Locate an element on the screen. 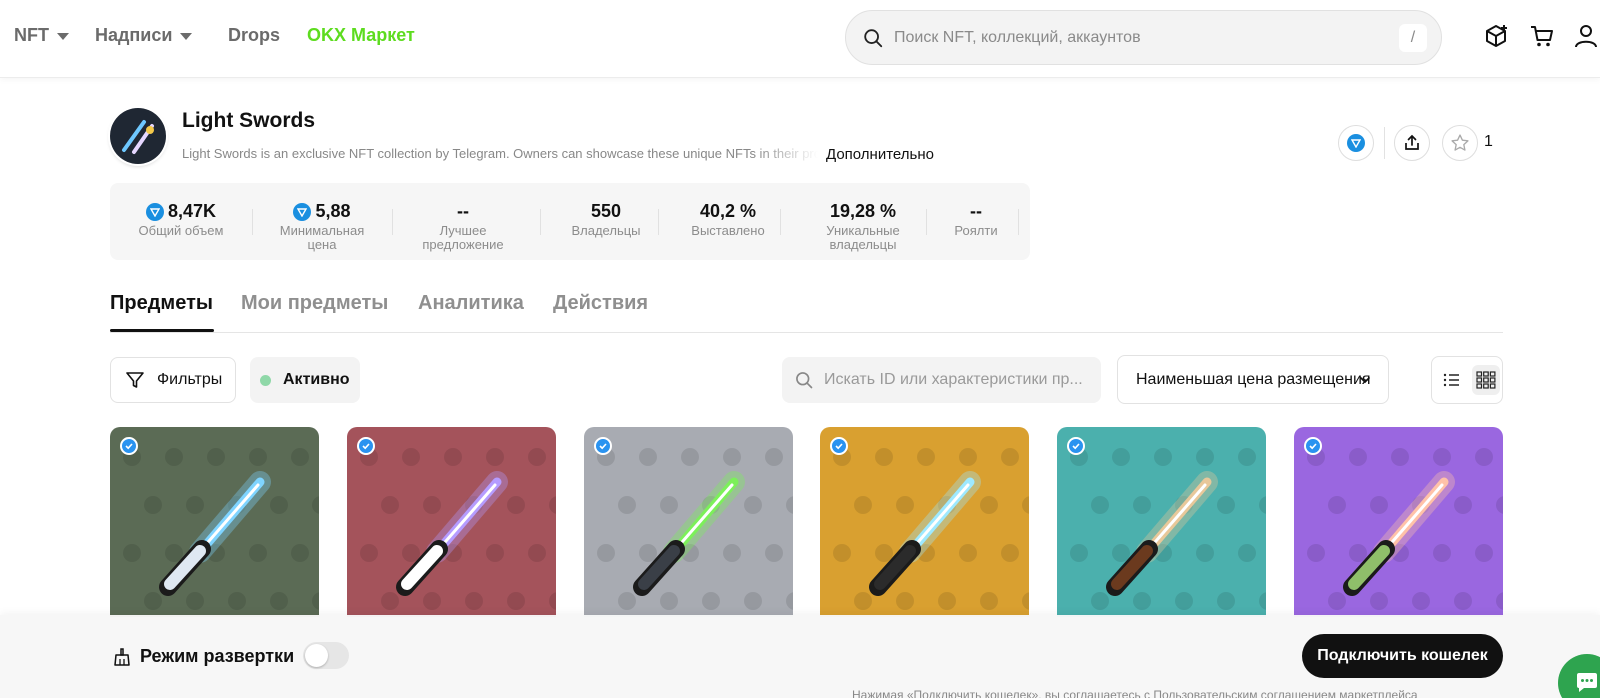 This screenshot has height=698, width=1600. nav-drops-link: Drops is located at coordinates (254, 35).